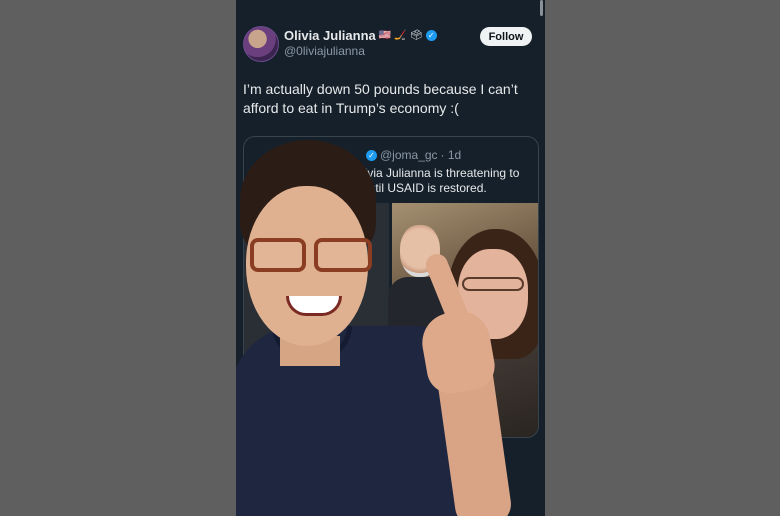  I want to click on quoted-image-left, so click(316, 320).